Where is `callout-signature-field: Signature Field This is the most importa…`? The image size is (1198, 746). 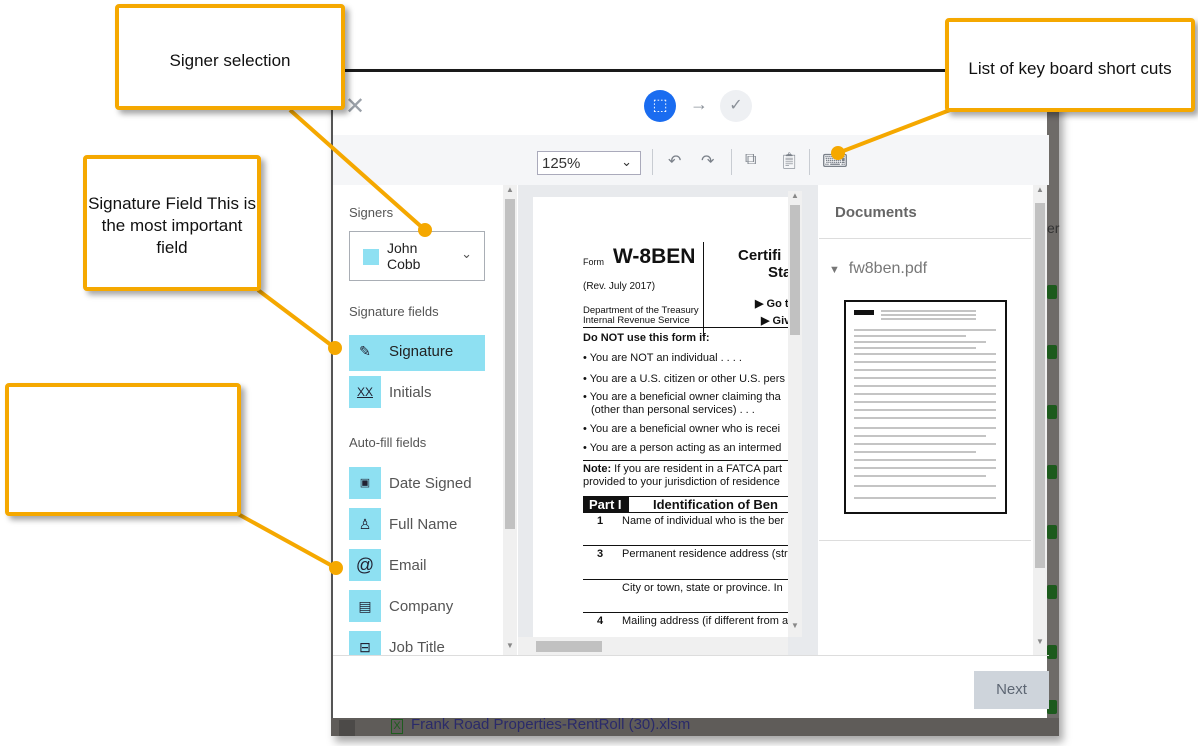
callout-signature-field: Signature Field This is the most importa… is located at coordinates (172, 223).